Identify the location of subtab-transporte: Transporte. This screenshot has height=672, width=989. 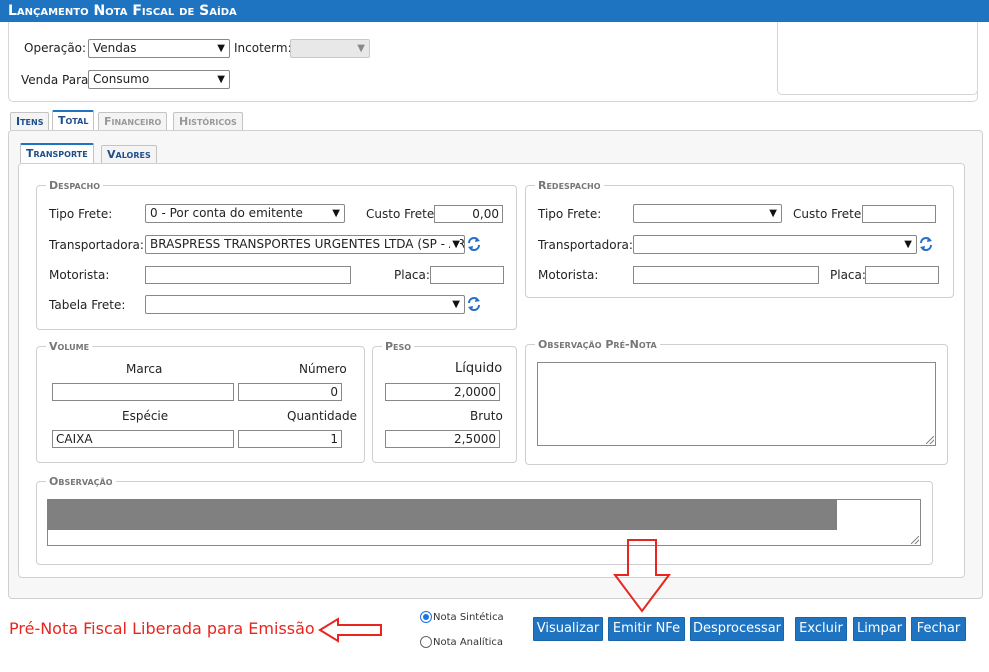
(57, 153).